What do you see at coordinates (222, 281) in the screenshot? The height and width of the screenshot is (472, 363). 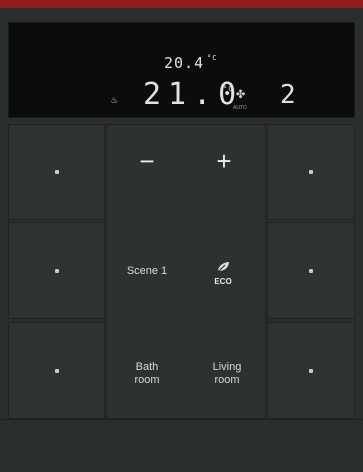 I see `eco-label: ECO` at bounding box center [222, 281].